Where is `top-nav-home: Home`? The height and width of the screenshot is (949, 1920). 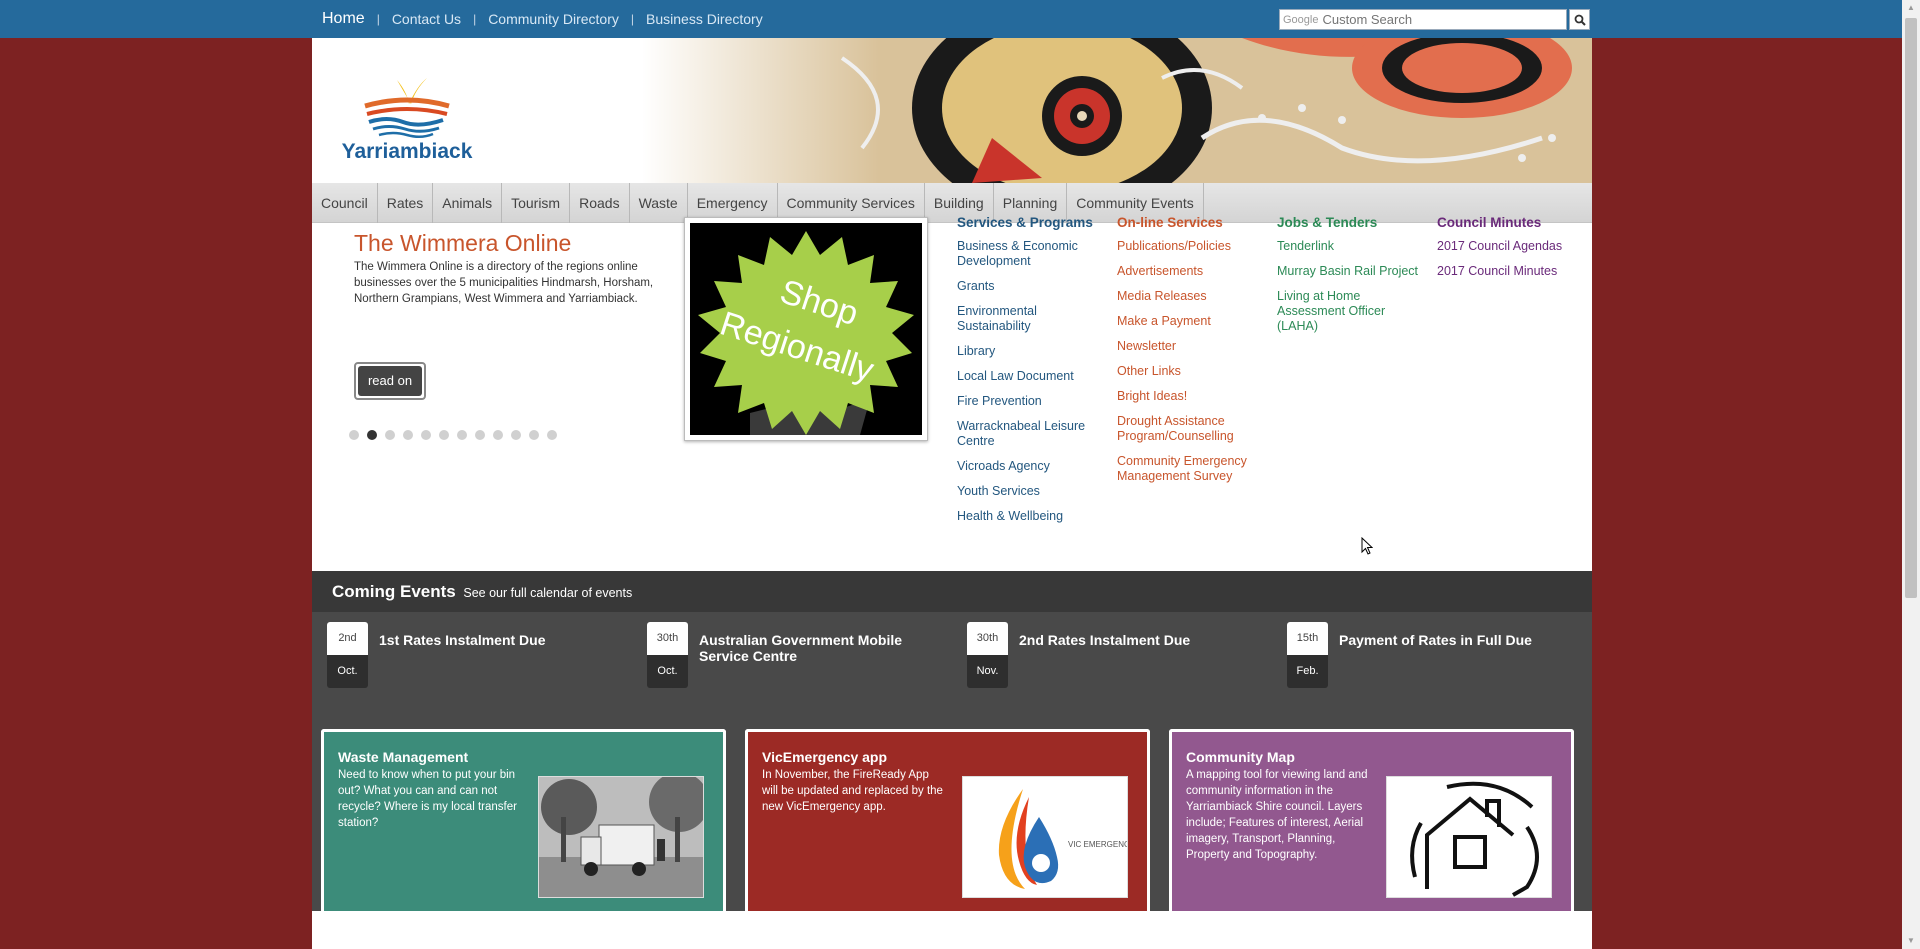
top-nav-home: Home is located at coordinates (343, 19).